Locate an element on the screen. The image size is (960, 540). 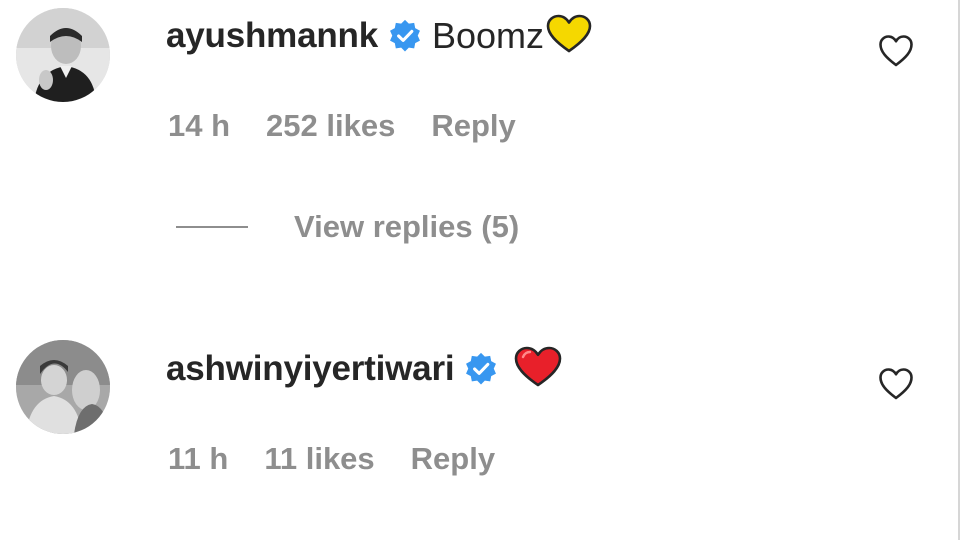
comment-likes: 252 likes is located at coordinates (330, 126).